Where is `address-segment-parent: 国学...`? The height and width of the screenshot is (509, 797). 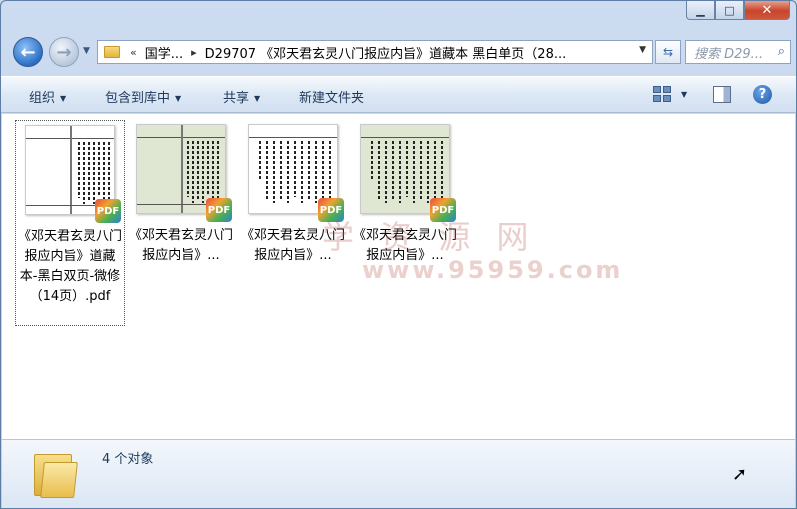 address-segment-parent: 国学... is located at coordinates (164, 52).